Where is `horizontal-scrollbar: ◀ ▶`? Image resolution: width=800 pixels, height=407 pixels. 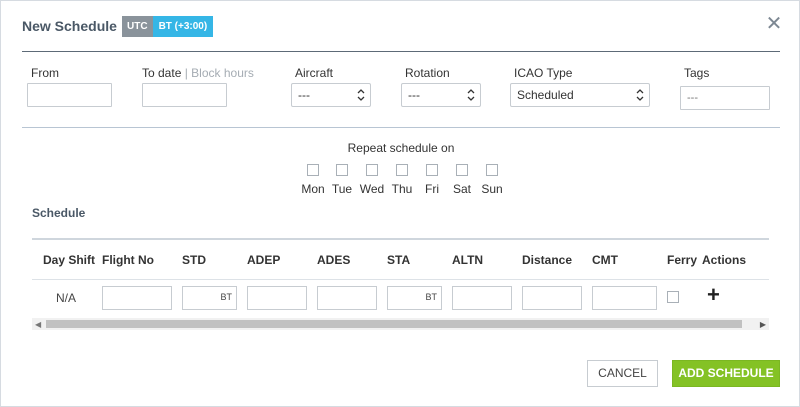 horizontal-scrollbar: ◀ ▶ is located at coordinates (400, 324).